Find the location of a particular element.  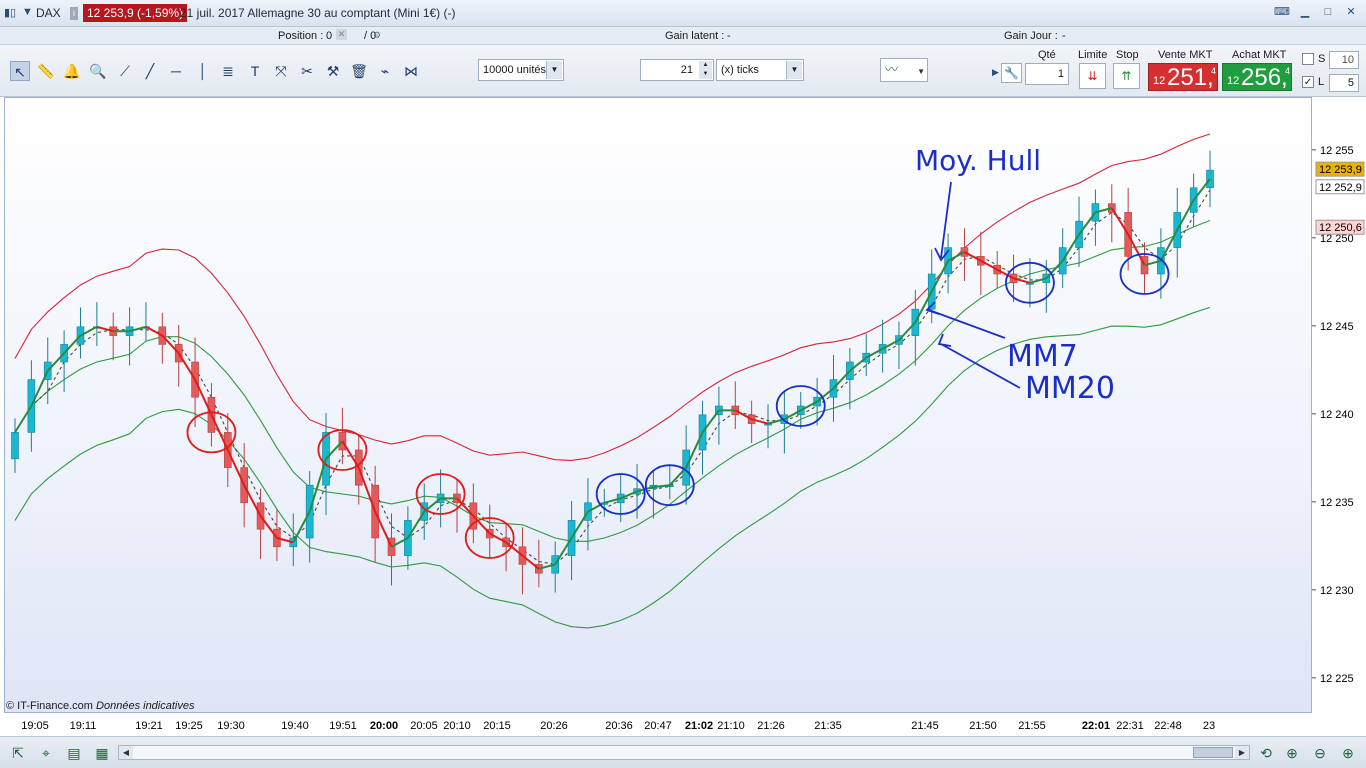

hammer-icon: ⚒ is located at coordinates (333, 71).